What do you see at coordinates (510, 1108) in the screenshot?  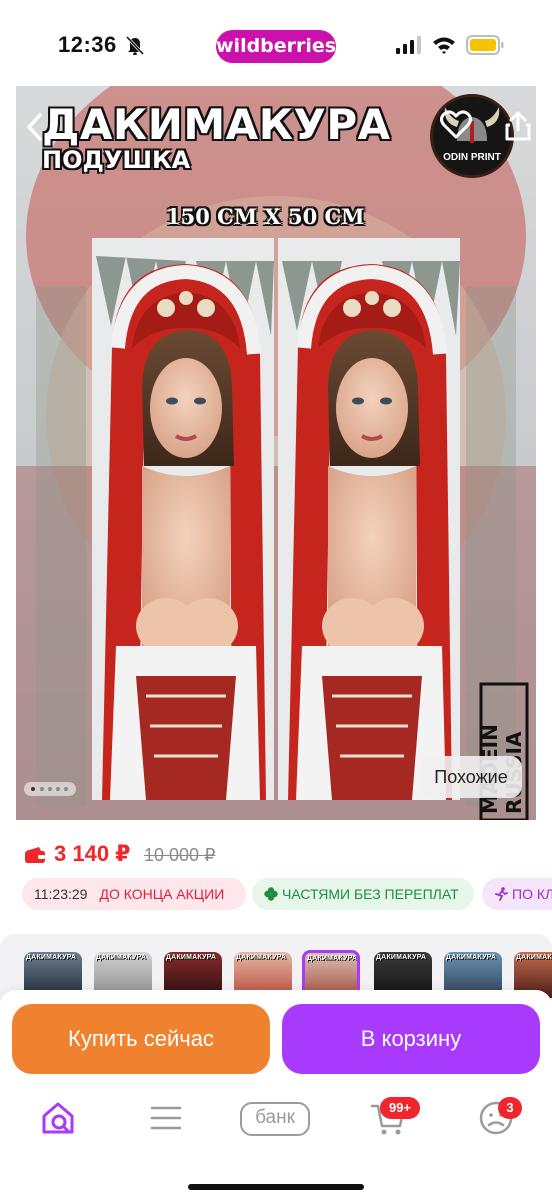 I see `profile-notification-badge: 3` at bounding box center [510, 1108].